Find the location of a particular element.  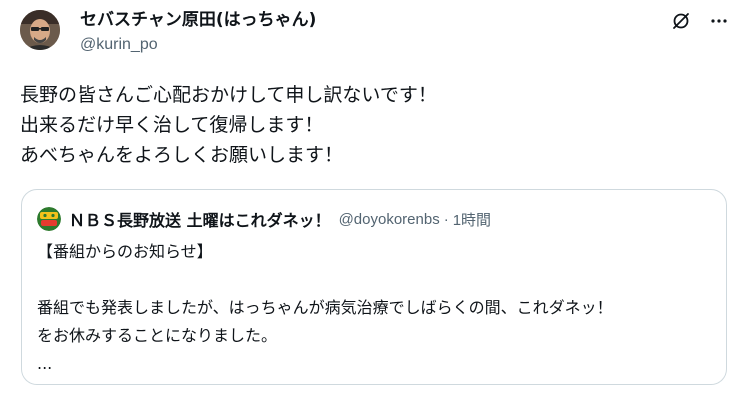

quoted-text-line: をお休みすることになりました。 is located at coordinates (157, 335).